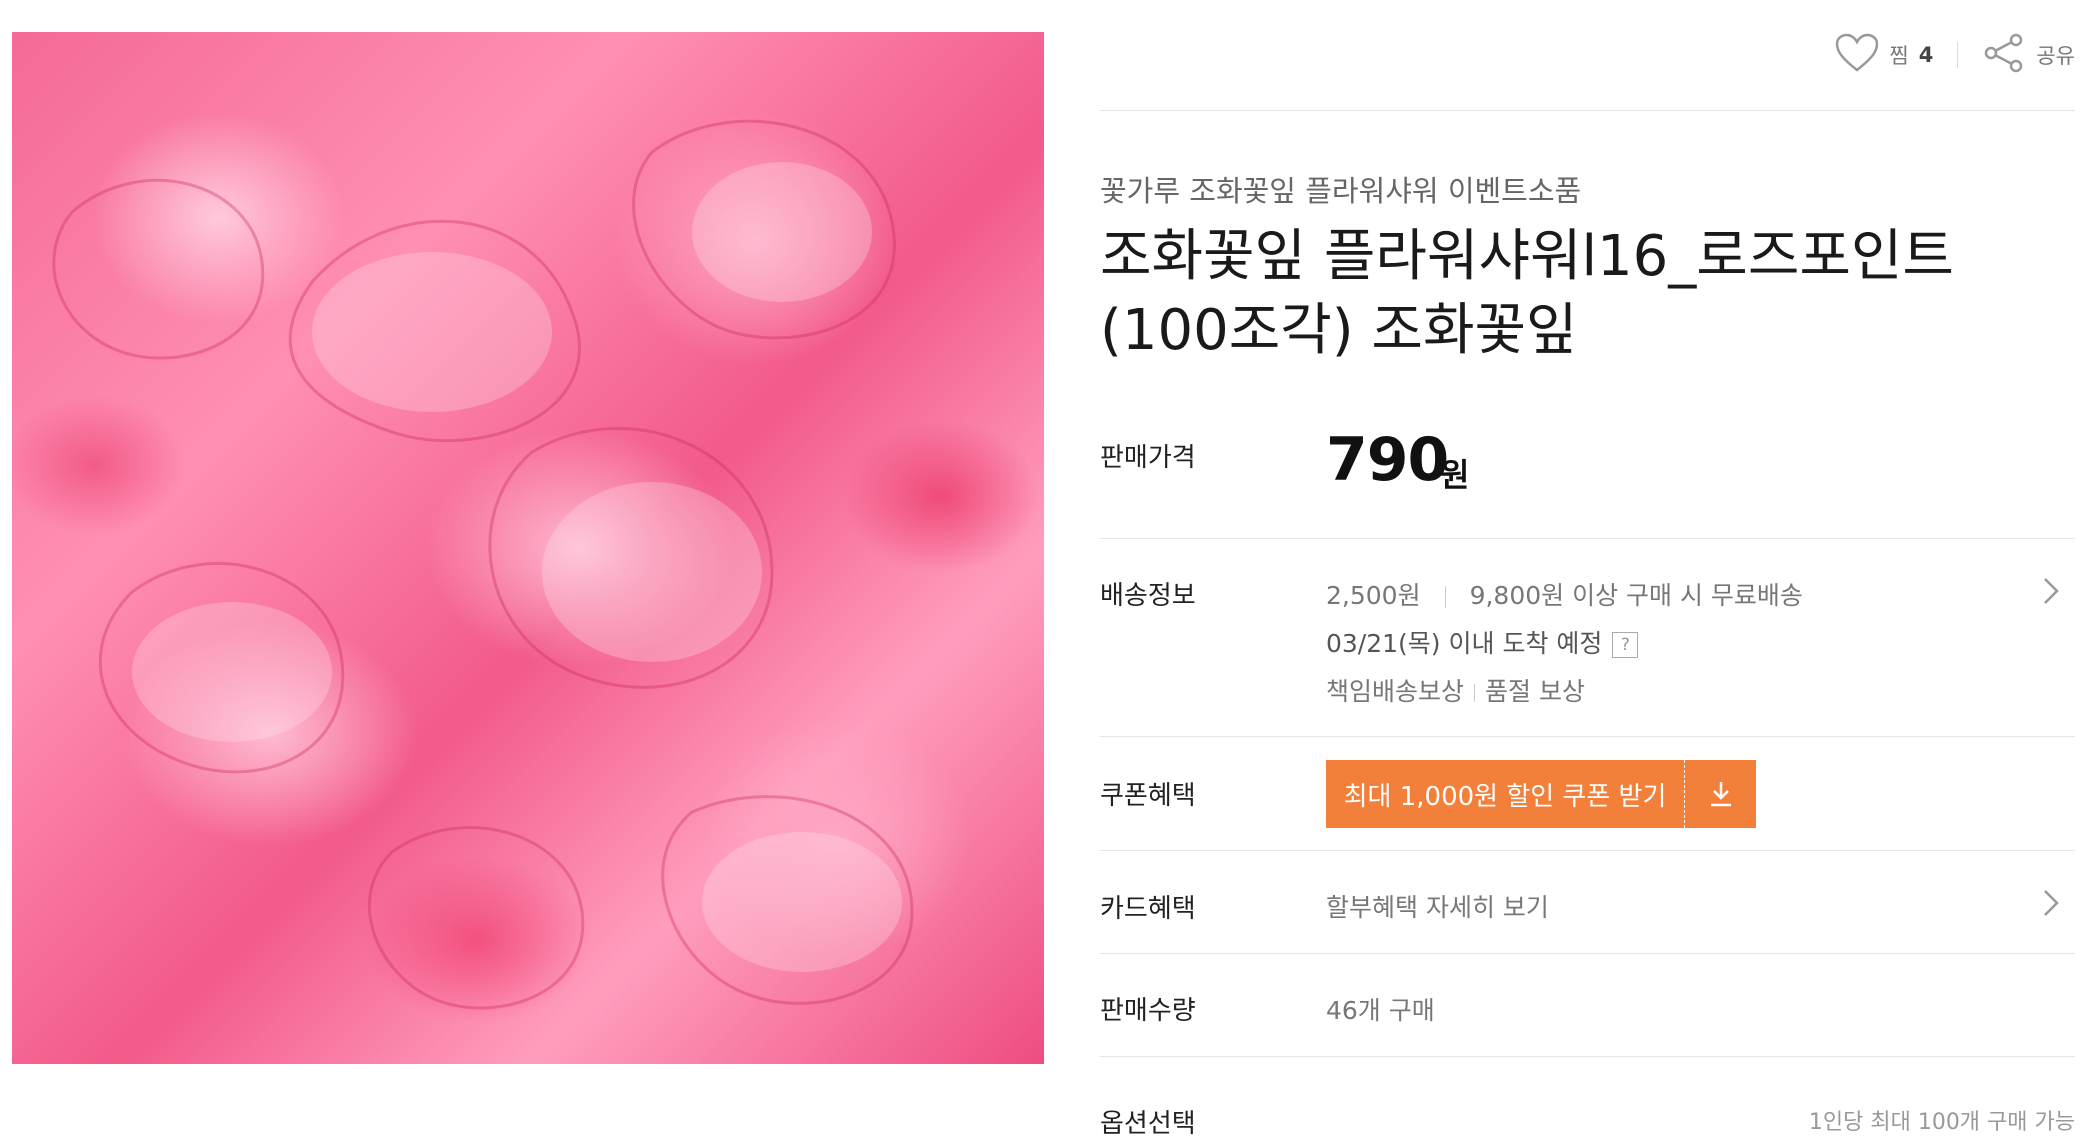 The height and width of the screenshot is (1147, 2088). Describe the element at coordinates (1380, 1010) in the screenshot. I see `sales-count: 46개 구매` at that location.